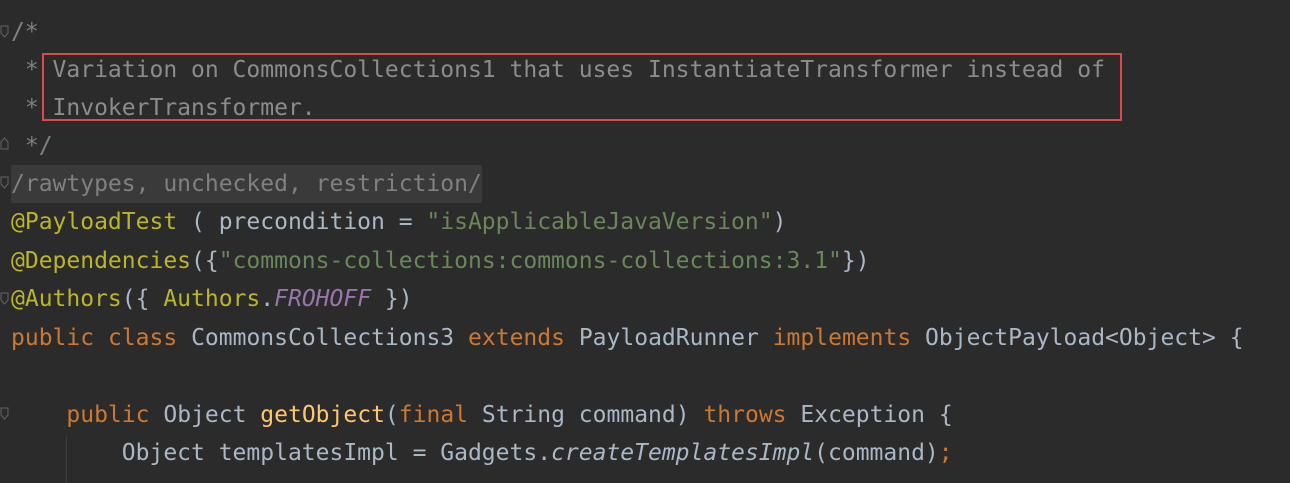 The height and width of the screenshot is (483, 1290). I want to click on constant-name: FROHOFF, so click(323, 299).